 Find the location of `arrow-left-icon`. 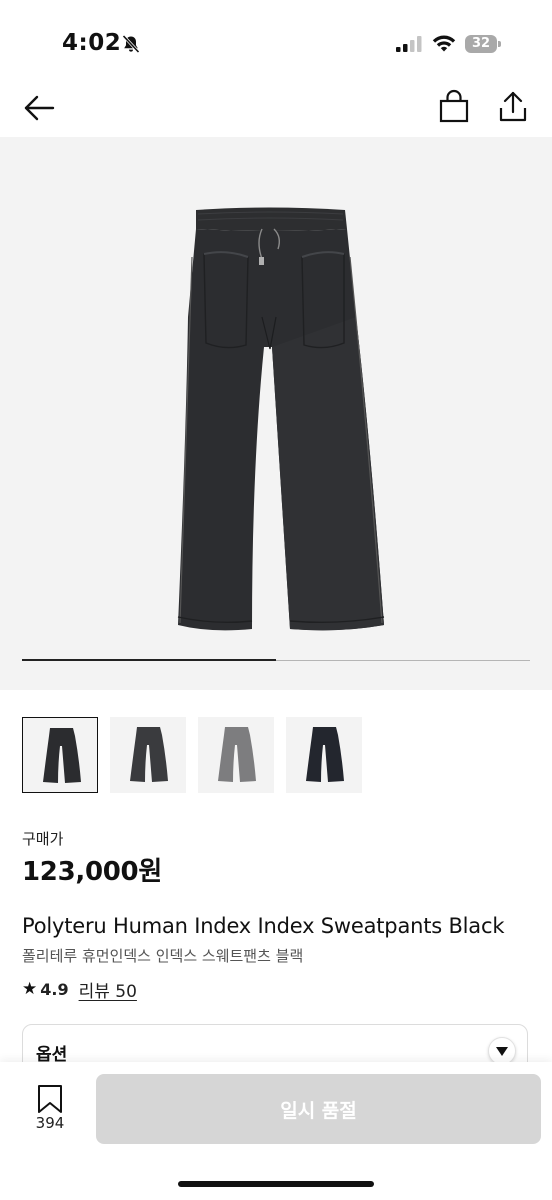

arrow-left-icon is located at coordinates (39, 108).